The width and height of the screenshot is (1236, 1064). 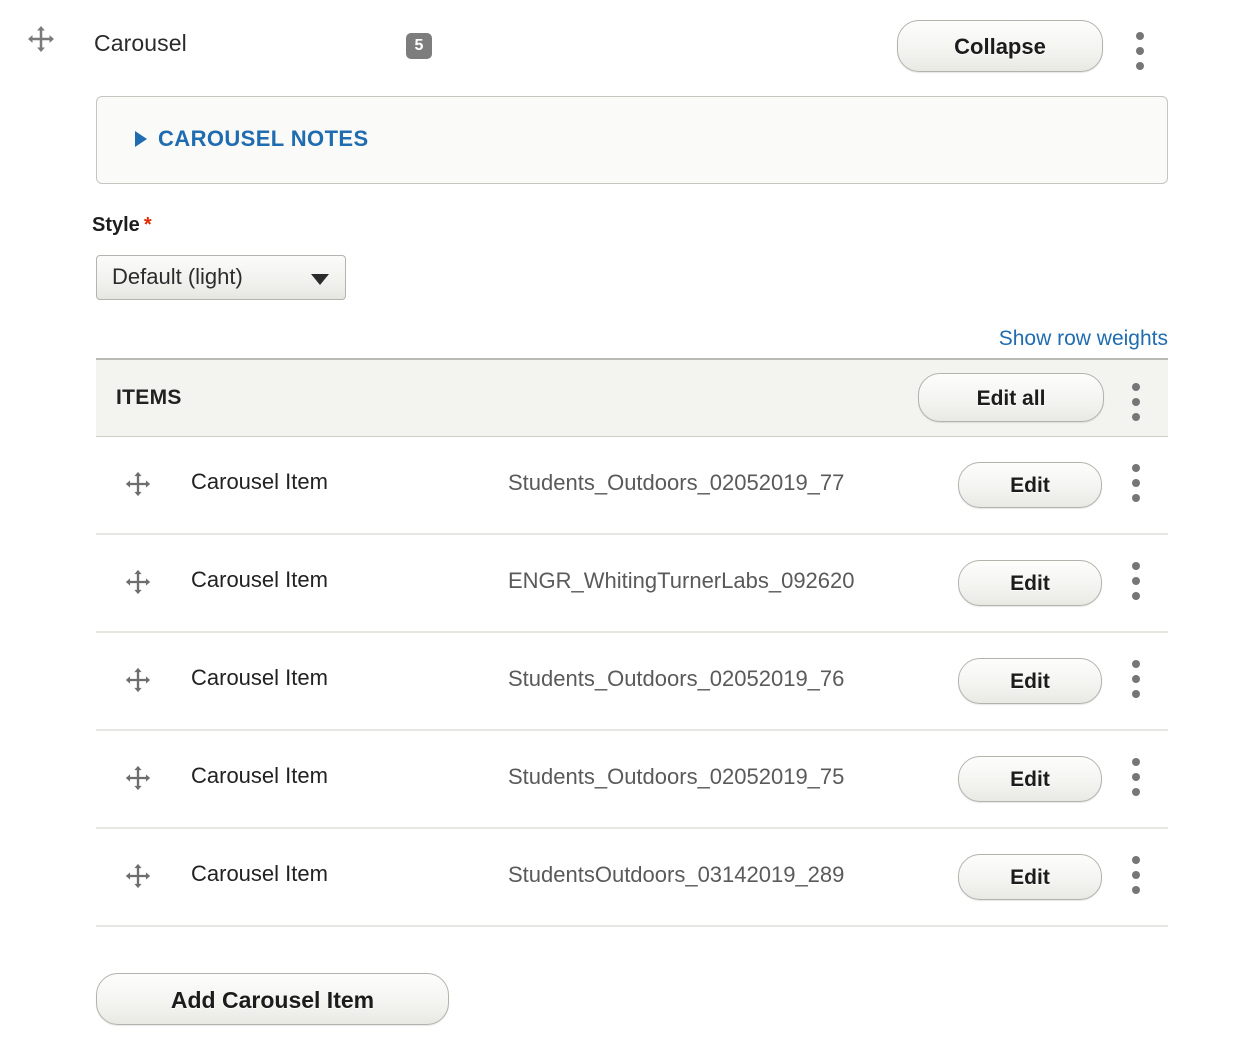 What do you see at coordinates (140, 43) in the screenshot?
I see `page-title: Carousel` at bounding box center [140, 43].